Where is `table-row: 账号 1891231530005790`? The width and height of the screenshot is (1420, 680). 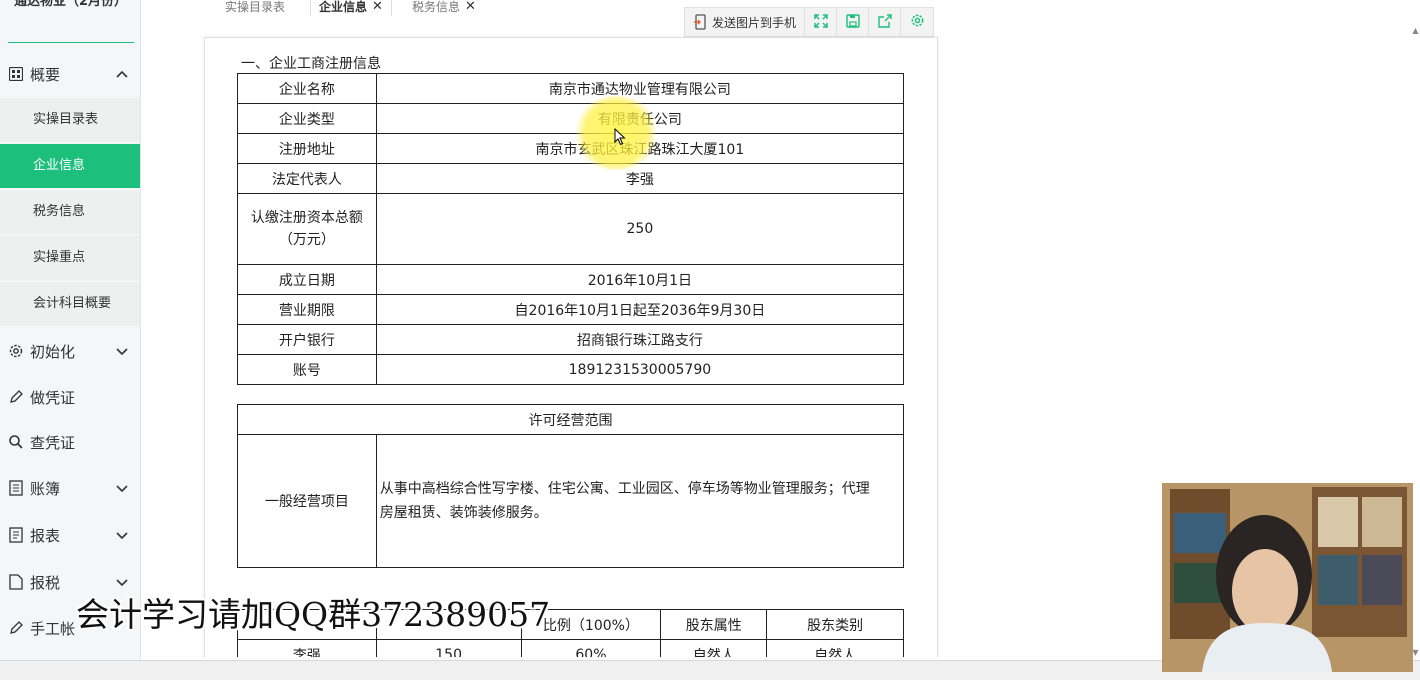
table-row: 账号 1891231530005790 is located at coordinates (571, 369).